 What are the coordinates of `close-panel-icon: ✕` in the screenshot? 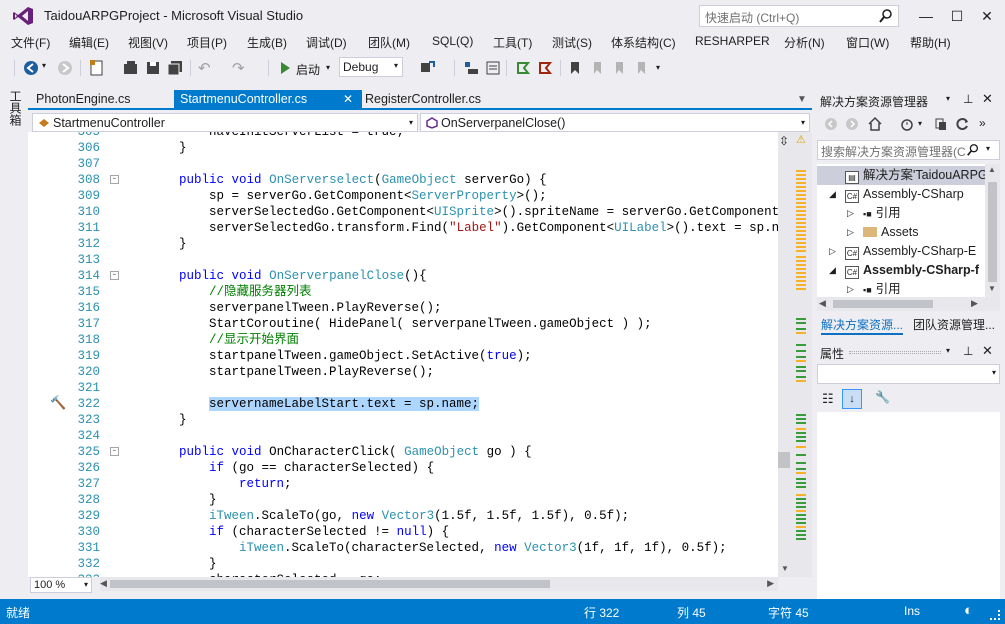 It's located at (987, 351).